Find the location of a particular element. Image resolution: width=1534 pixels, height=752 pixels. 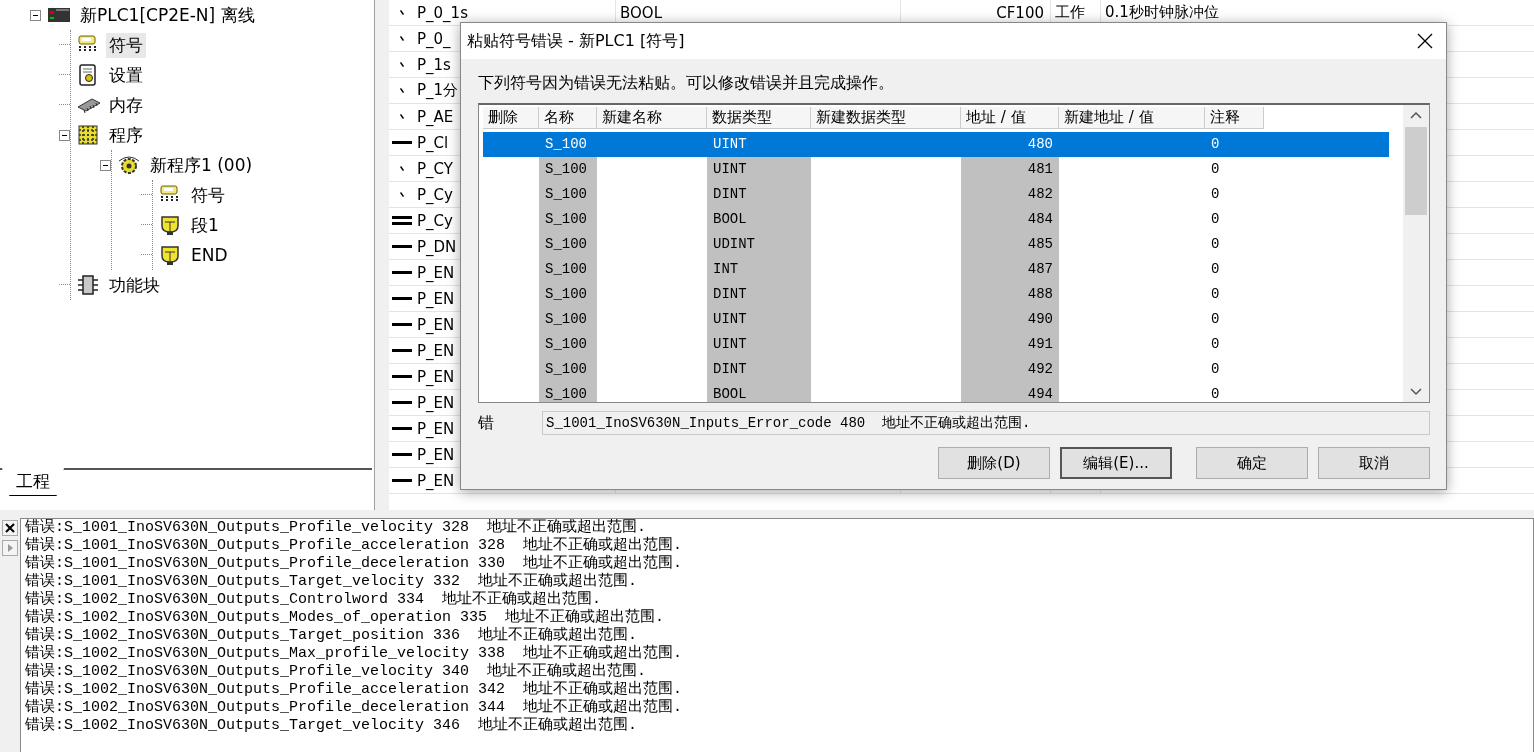

tree-item: 新PLC1[CP2E-N] 离线 is located at coordinates (167, 15).